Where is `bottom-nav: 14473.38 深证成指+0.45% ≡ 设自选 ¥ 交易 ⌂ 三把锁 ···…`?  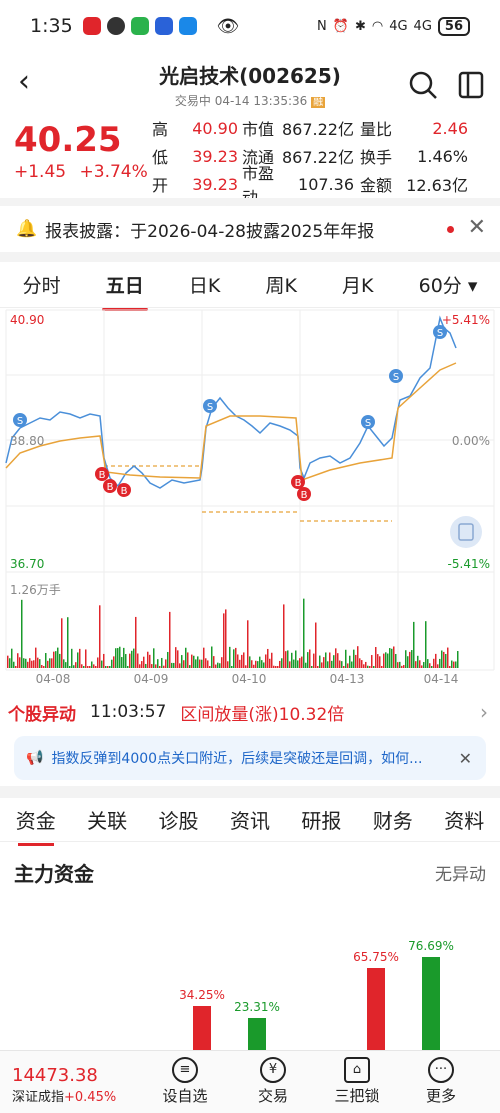
bottom-nav: 14473.38 深证成指+0.45% ≡ 设自选 ¥ 交易 ⌂ 三把锁 ···… is located at coordinates (250, 1081).